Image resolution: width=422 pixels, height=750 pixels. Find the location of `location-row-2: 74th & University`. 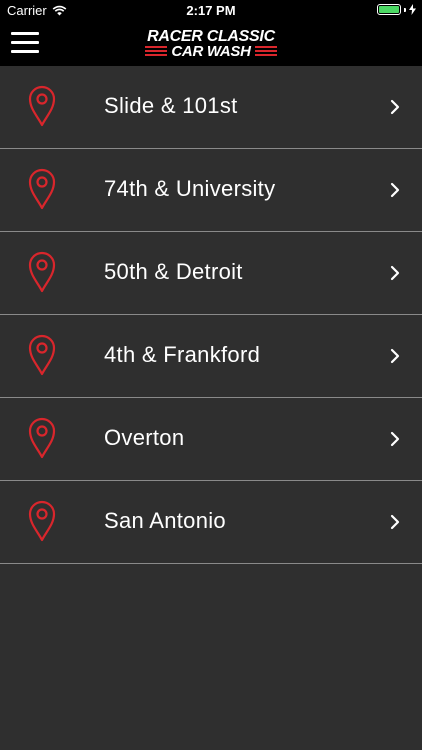

location-row-2: 74th & University is located at coordinates (211, 190).